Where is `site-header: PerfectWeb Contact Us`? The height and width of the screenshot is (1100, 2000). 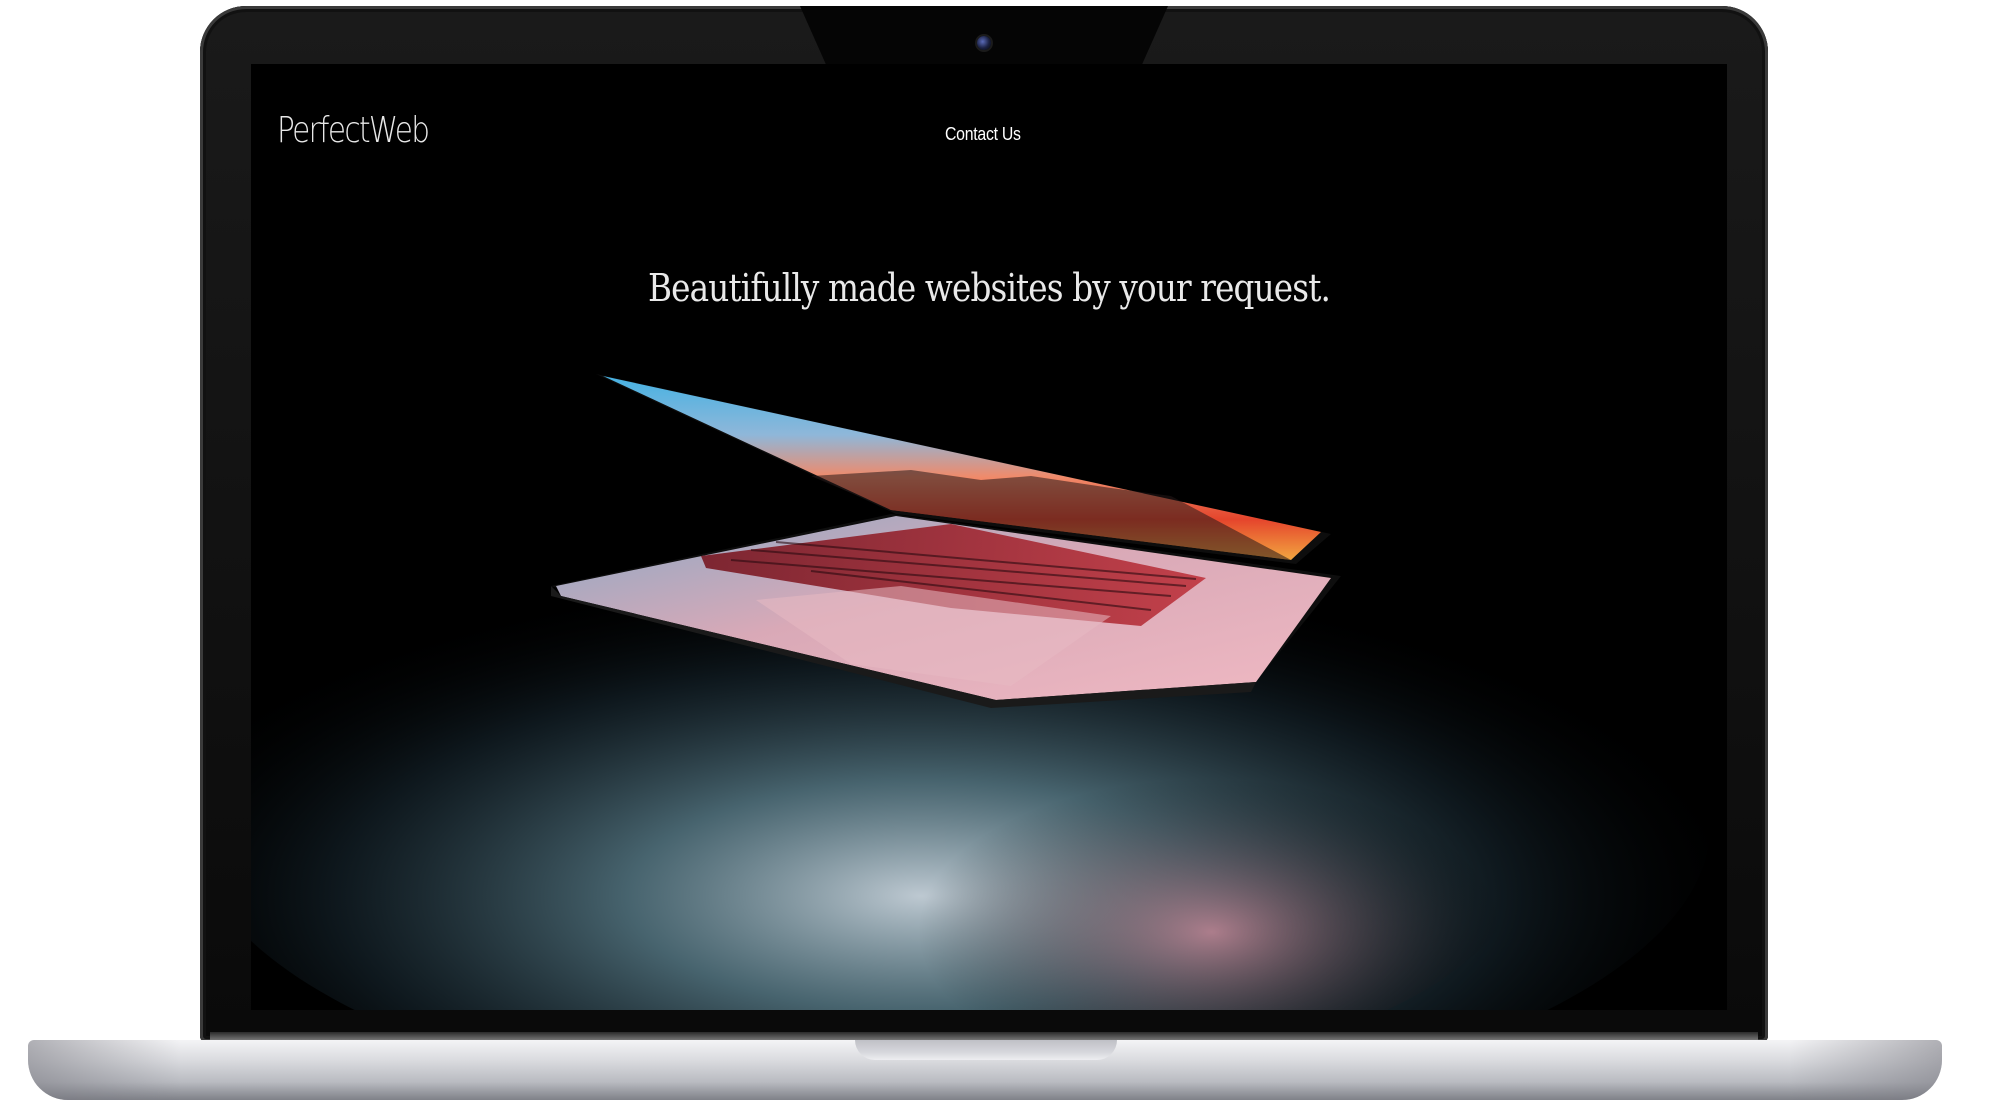
site-header: PerfectWeb Contact Us is located at coordinates (989, 134).